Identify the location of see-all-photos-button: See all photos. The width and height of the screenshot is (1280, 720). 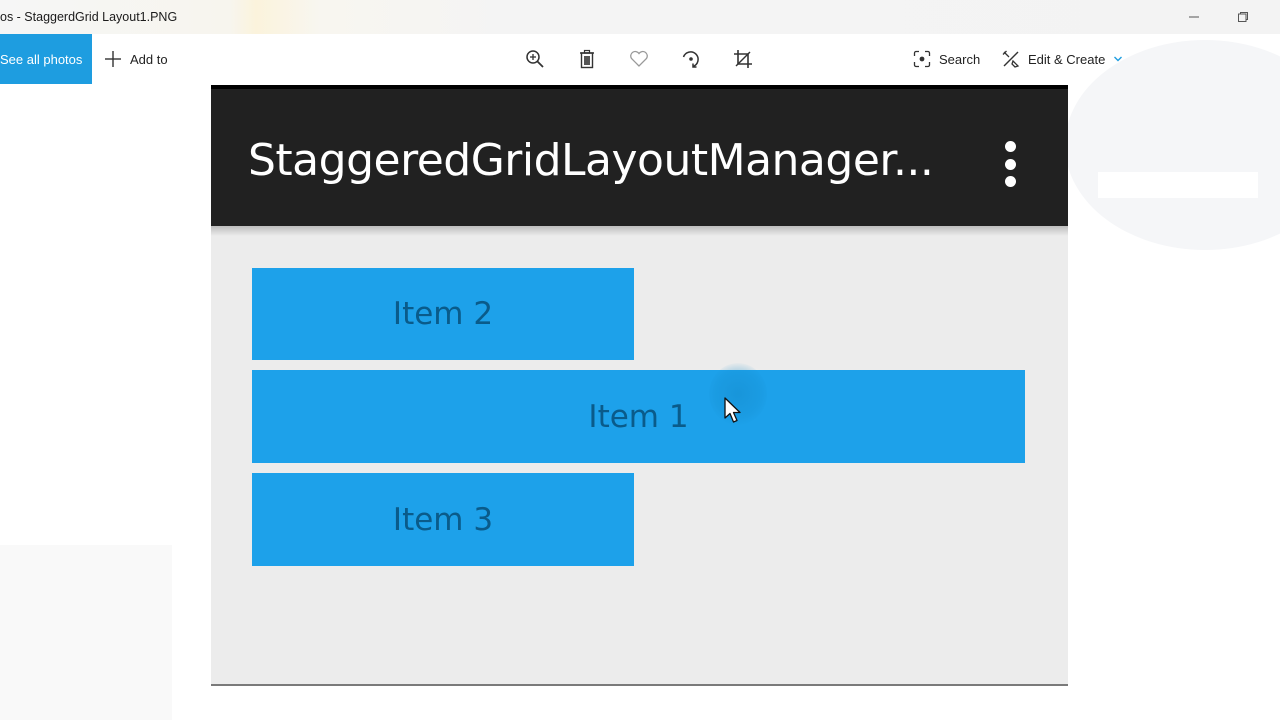
(46, 59).